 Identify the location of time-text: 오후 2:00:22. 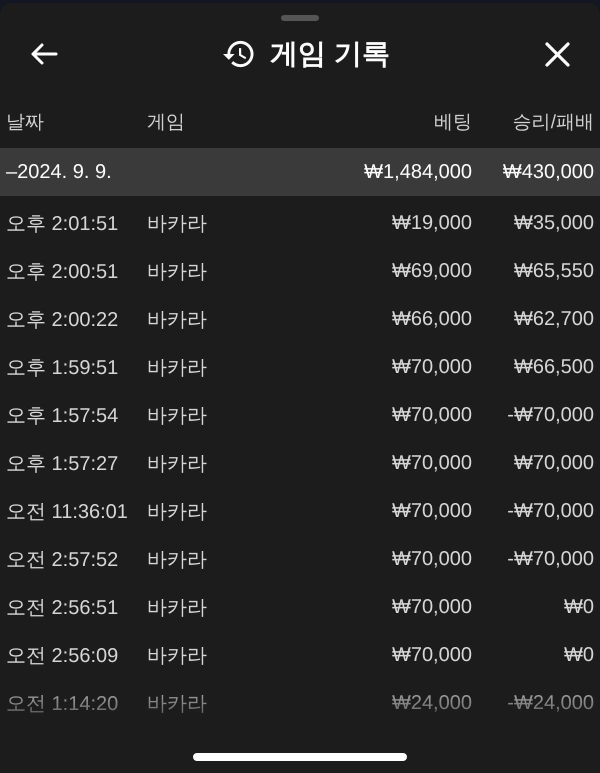
(63, 320).